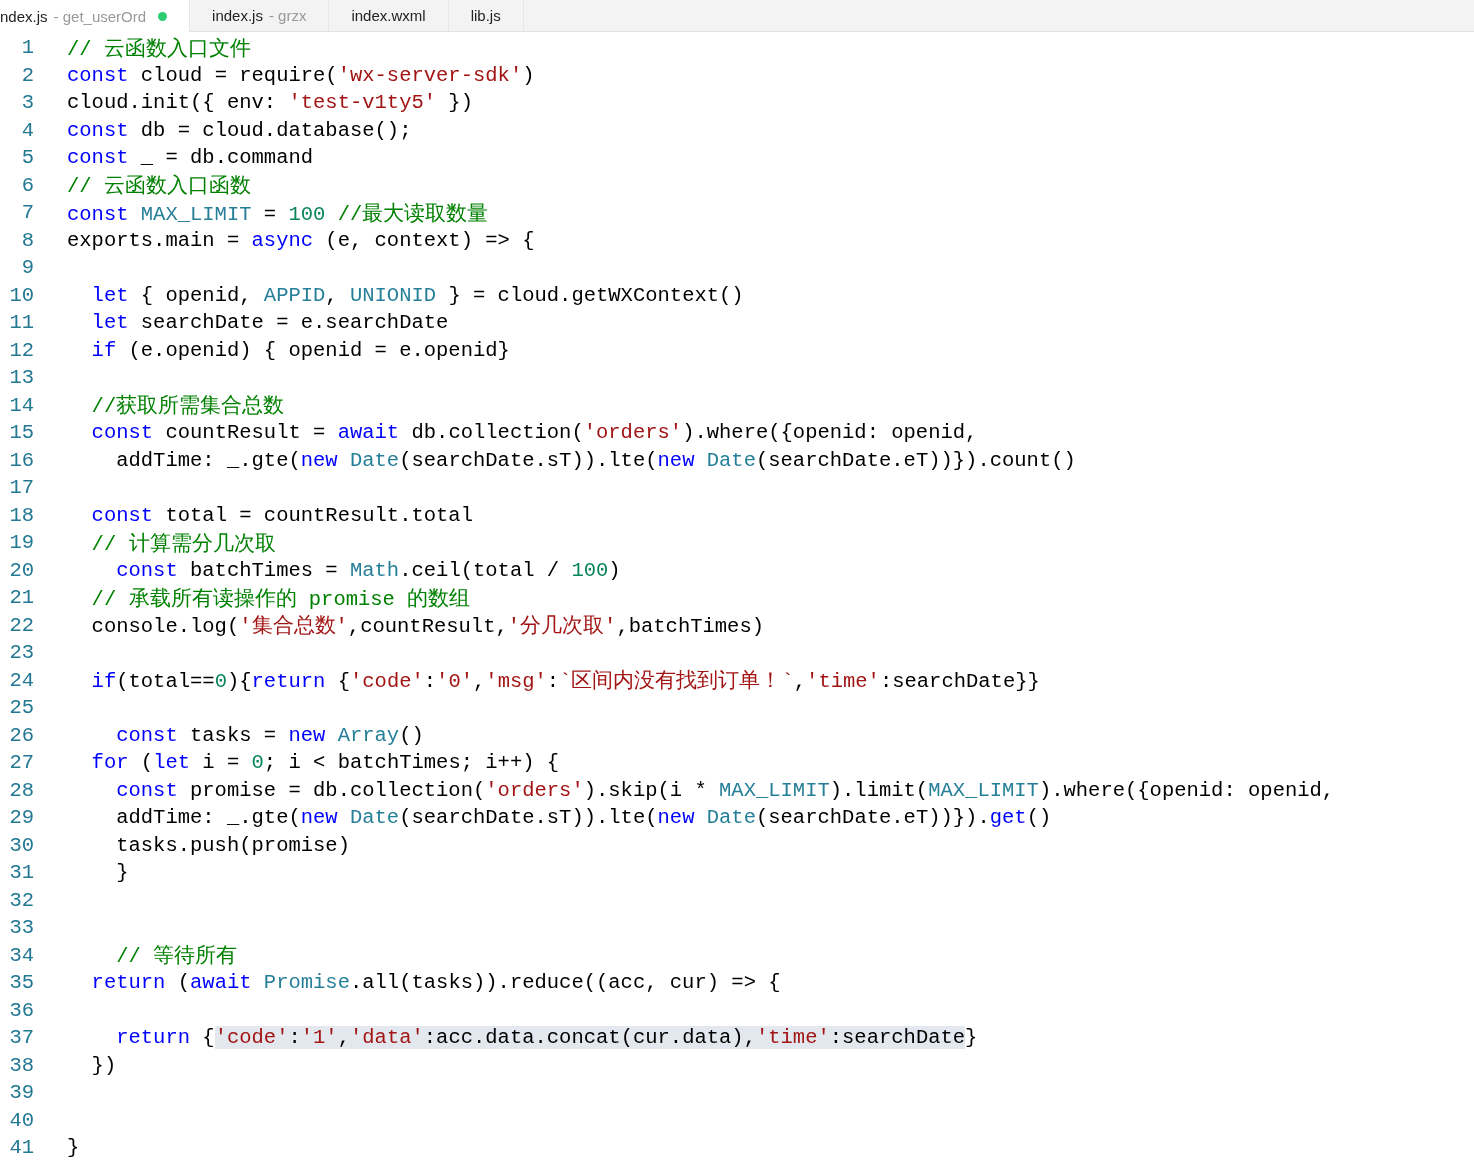  Describe the element at coordinates (269, 735) in the screenshot. I see `code-line: const tasks = new Array()` at that location.